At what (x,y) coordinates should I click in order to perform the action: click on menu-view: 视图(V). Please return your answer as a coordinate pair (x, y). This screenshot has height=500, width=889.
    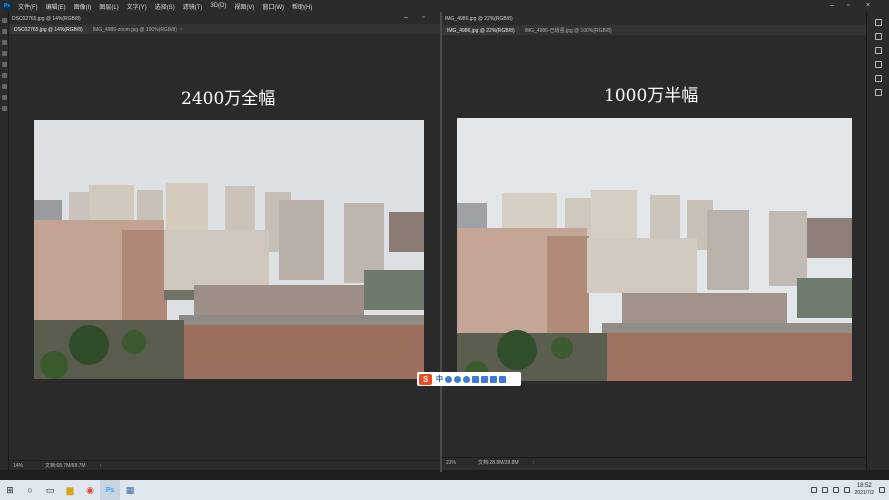
    Looking at the image, I should click on (244, 6).